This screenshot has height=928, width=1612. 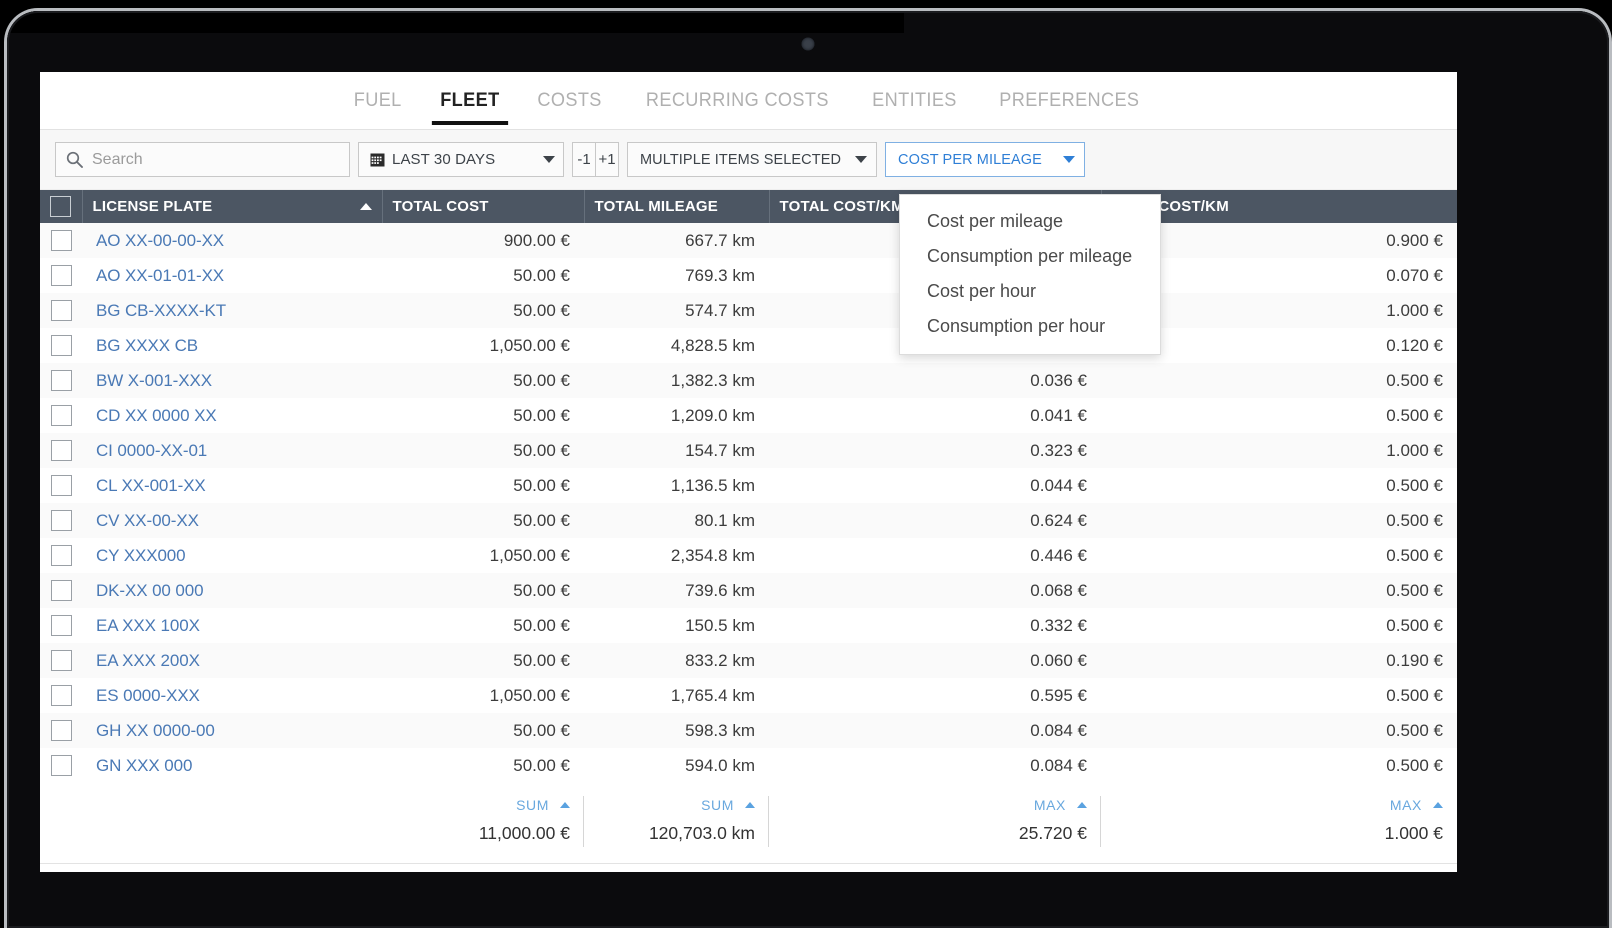 What do you see at coordinates (377, 107) in the screenshot?
I see `nav-tab-fuel: FUEL` at bounding box center [377, 107].